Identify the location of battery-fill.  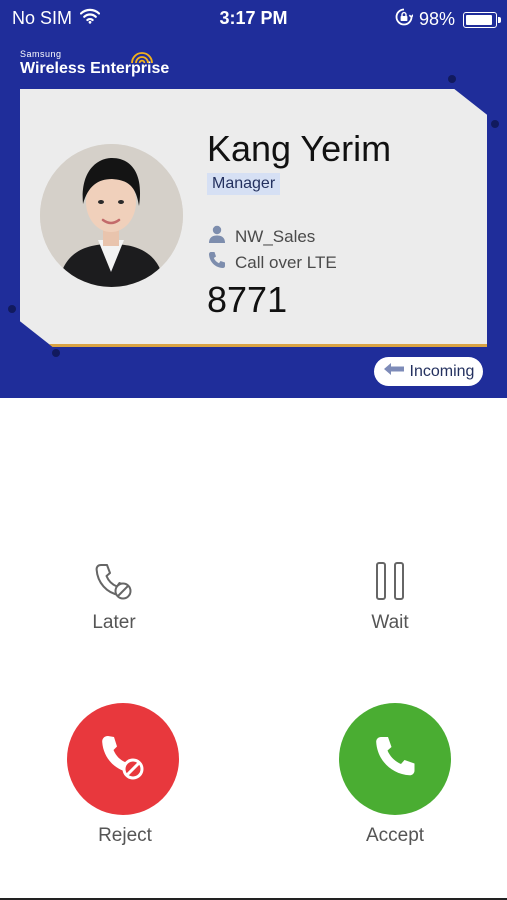
(479, 19).